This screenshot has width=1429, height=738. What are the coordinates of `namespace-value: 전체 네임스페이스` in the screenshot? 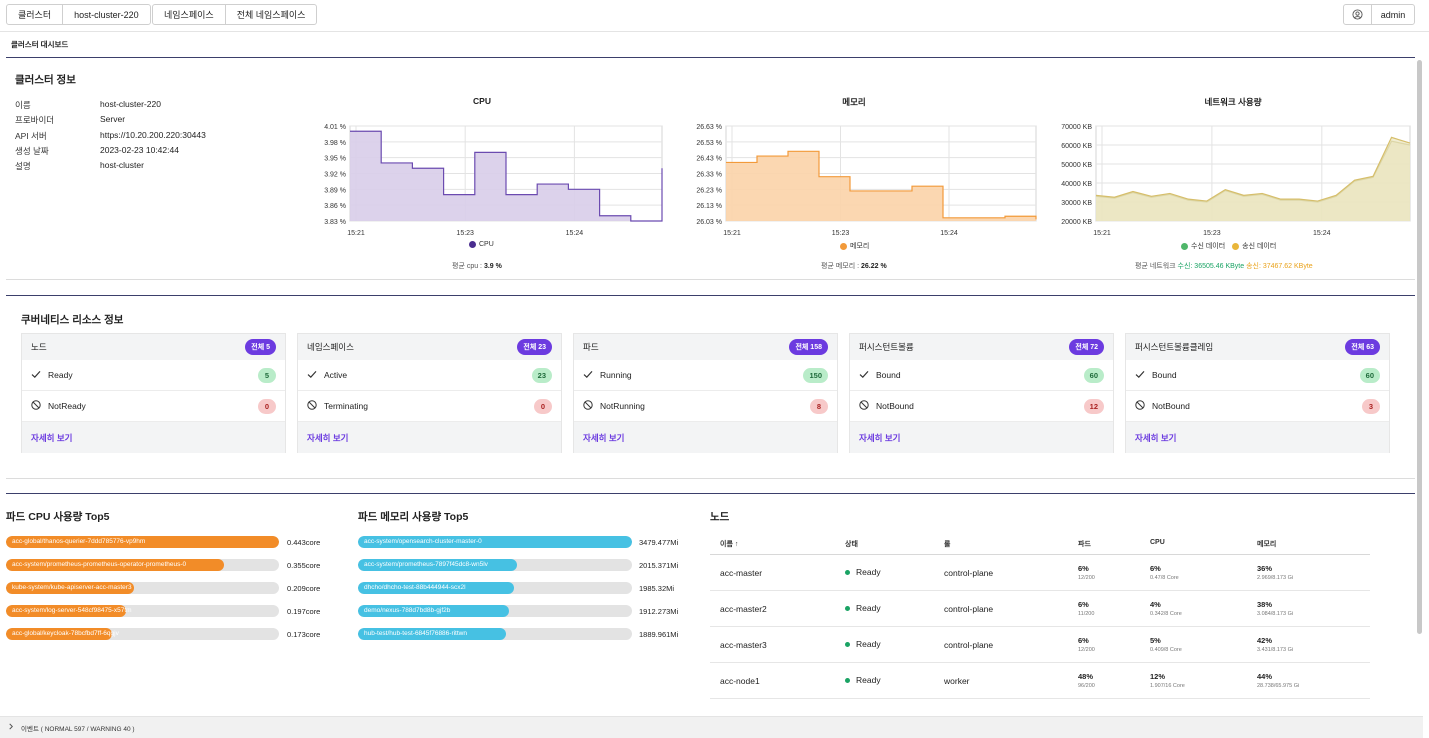 It's located at (270, 14).